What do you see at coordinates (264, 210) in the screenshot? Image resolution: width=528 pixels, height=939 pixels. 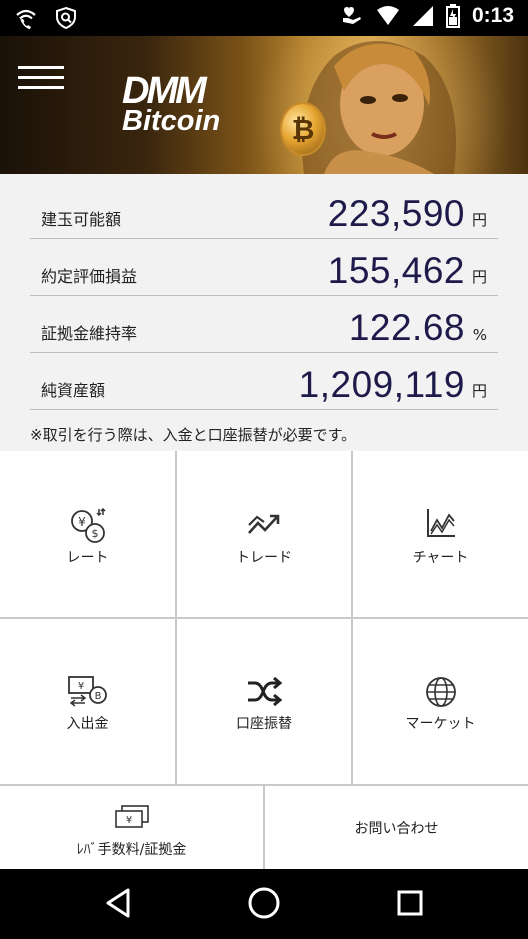 I see `summary-row-position-capacity: 建玉可能額 223,590 円` at bounding box center [264, 210].